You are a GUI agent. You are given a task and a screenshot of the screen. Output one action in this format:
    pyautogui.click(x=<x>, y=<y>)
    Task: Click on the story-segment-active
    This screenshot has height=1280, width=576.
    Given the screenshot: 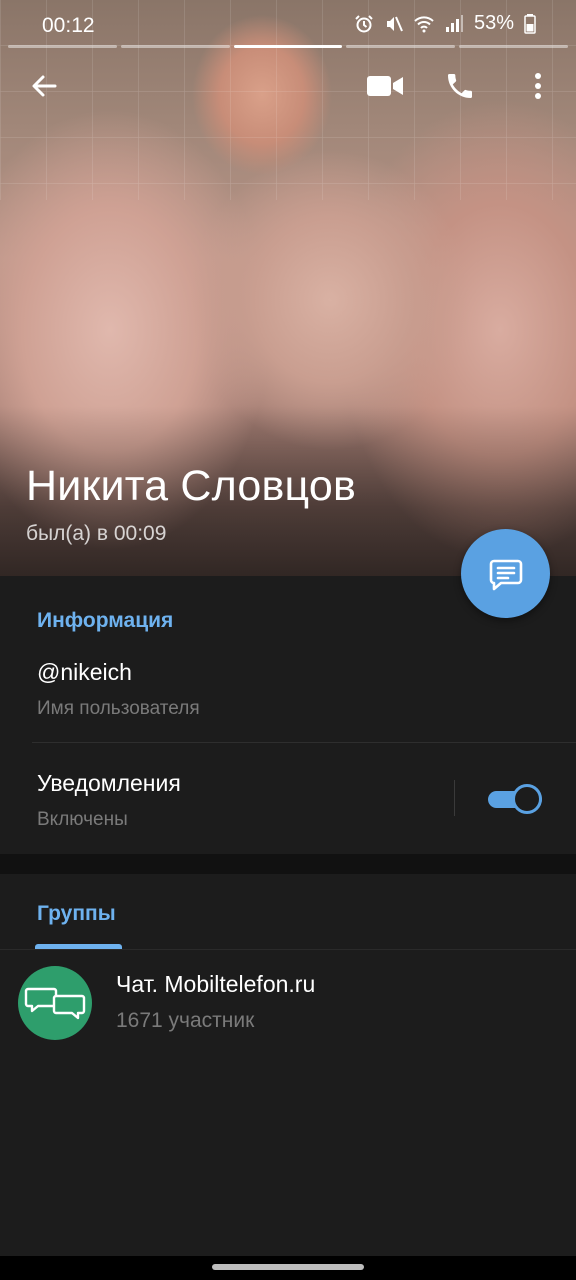 What is the action you would take?
    pyautogui.click(x=288, y=46)
    